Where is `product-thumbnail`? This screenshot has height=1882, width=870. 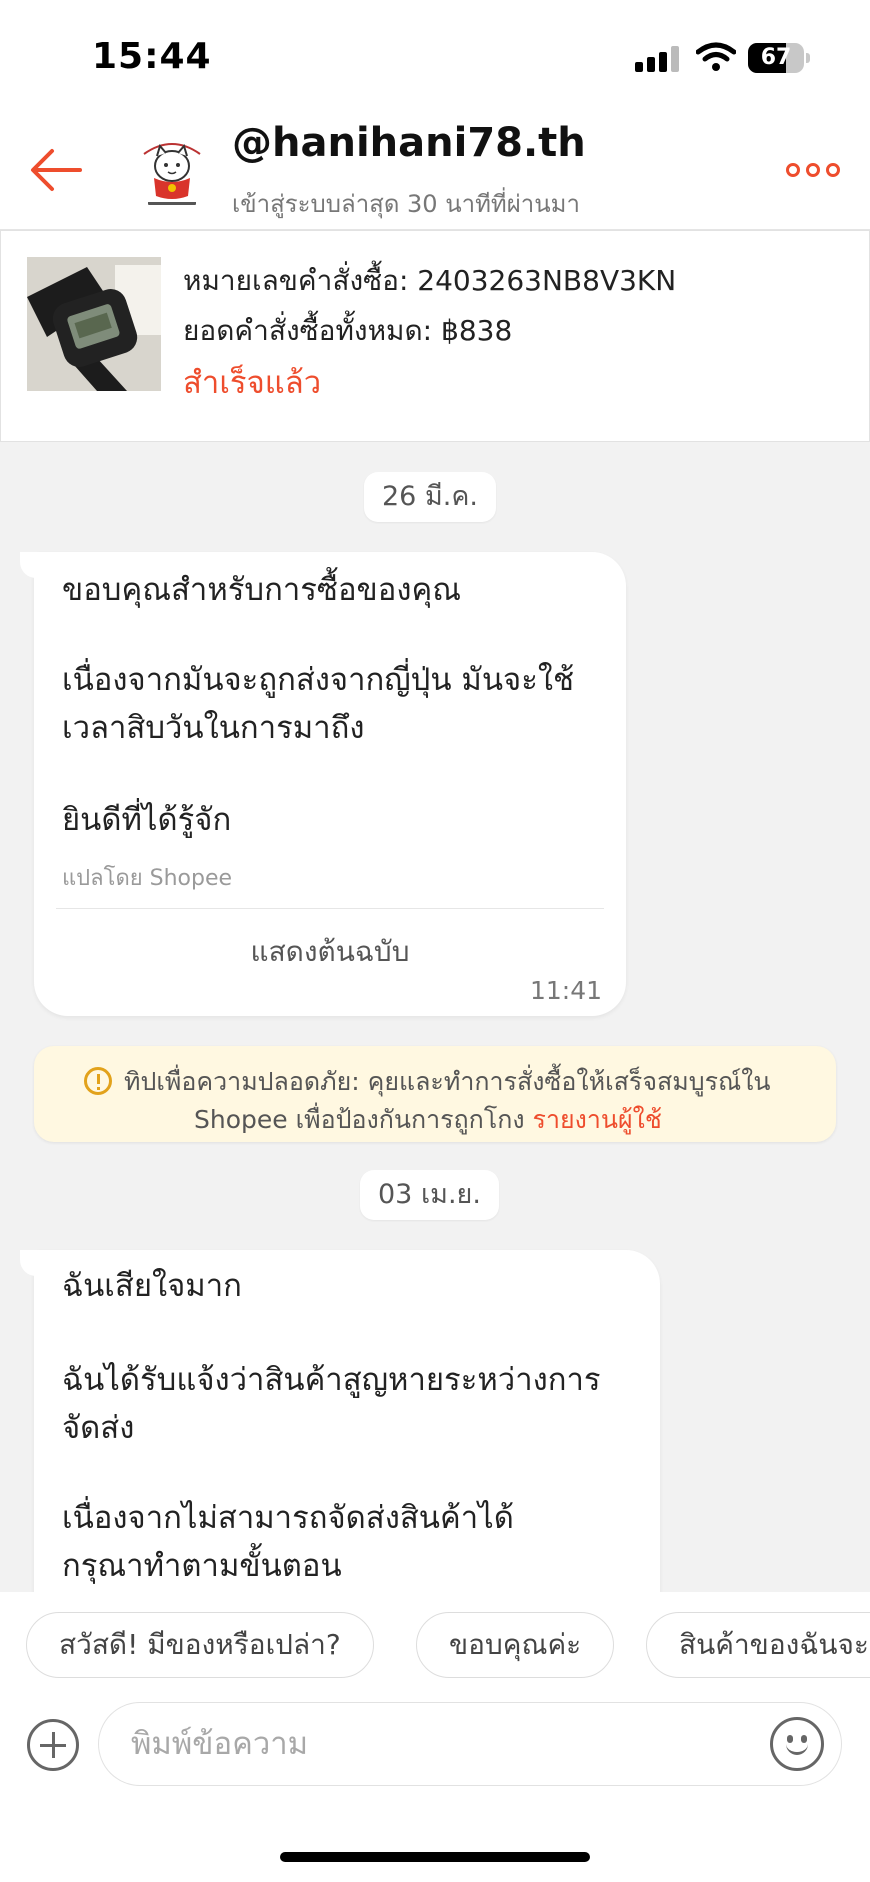
product-thumbnail is located at coordinates (94, 324).